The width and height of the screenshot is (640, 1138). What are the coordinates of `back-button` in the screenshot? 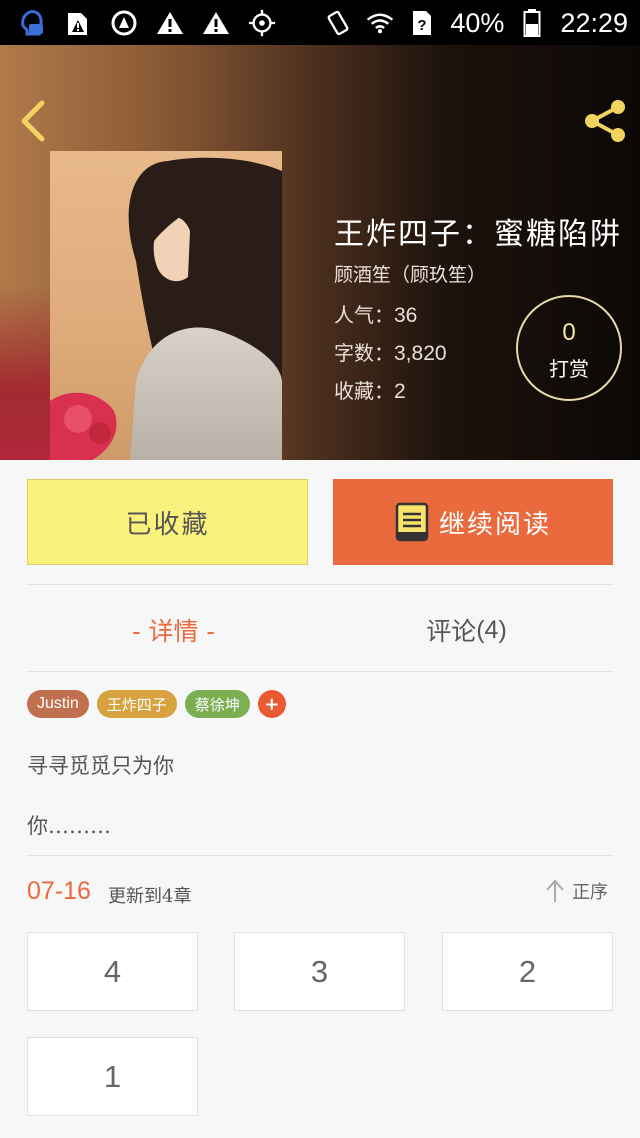 It's located at (34, 121).